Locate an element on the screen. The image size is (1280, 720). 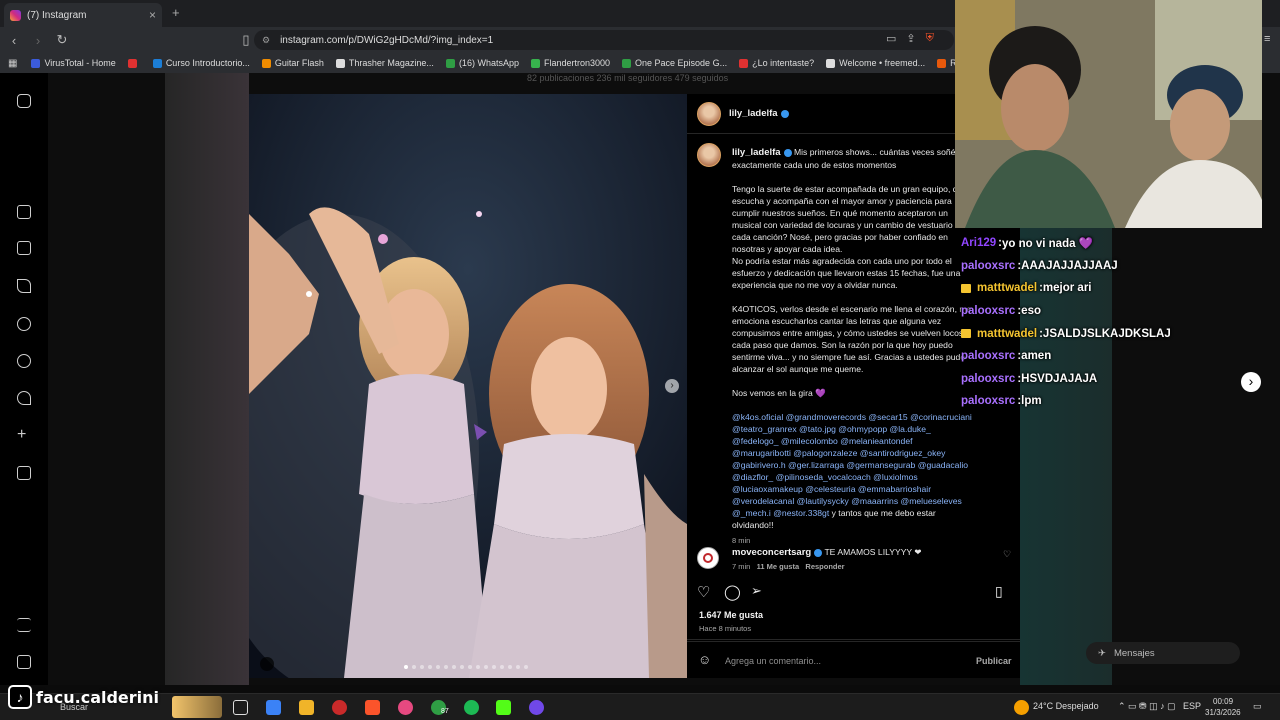
bookmark-label: ¿Lo intentaste? is located at coordinates (783, 63).